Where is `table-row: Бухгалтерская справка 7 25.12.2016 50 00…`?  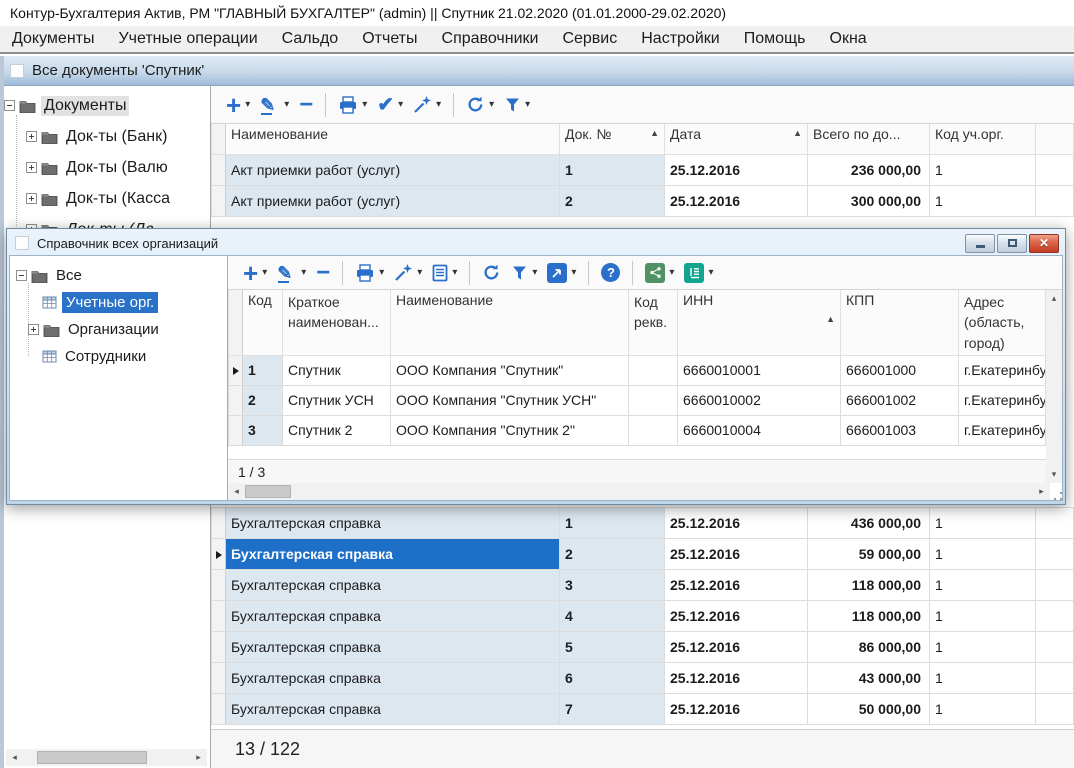
table-row: Бухгалтерская справка 7 25.12.2016 50 00… is located at coordinates (642, 709).